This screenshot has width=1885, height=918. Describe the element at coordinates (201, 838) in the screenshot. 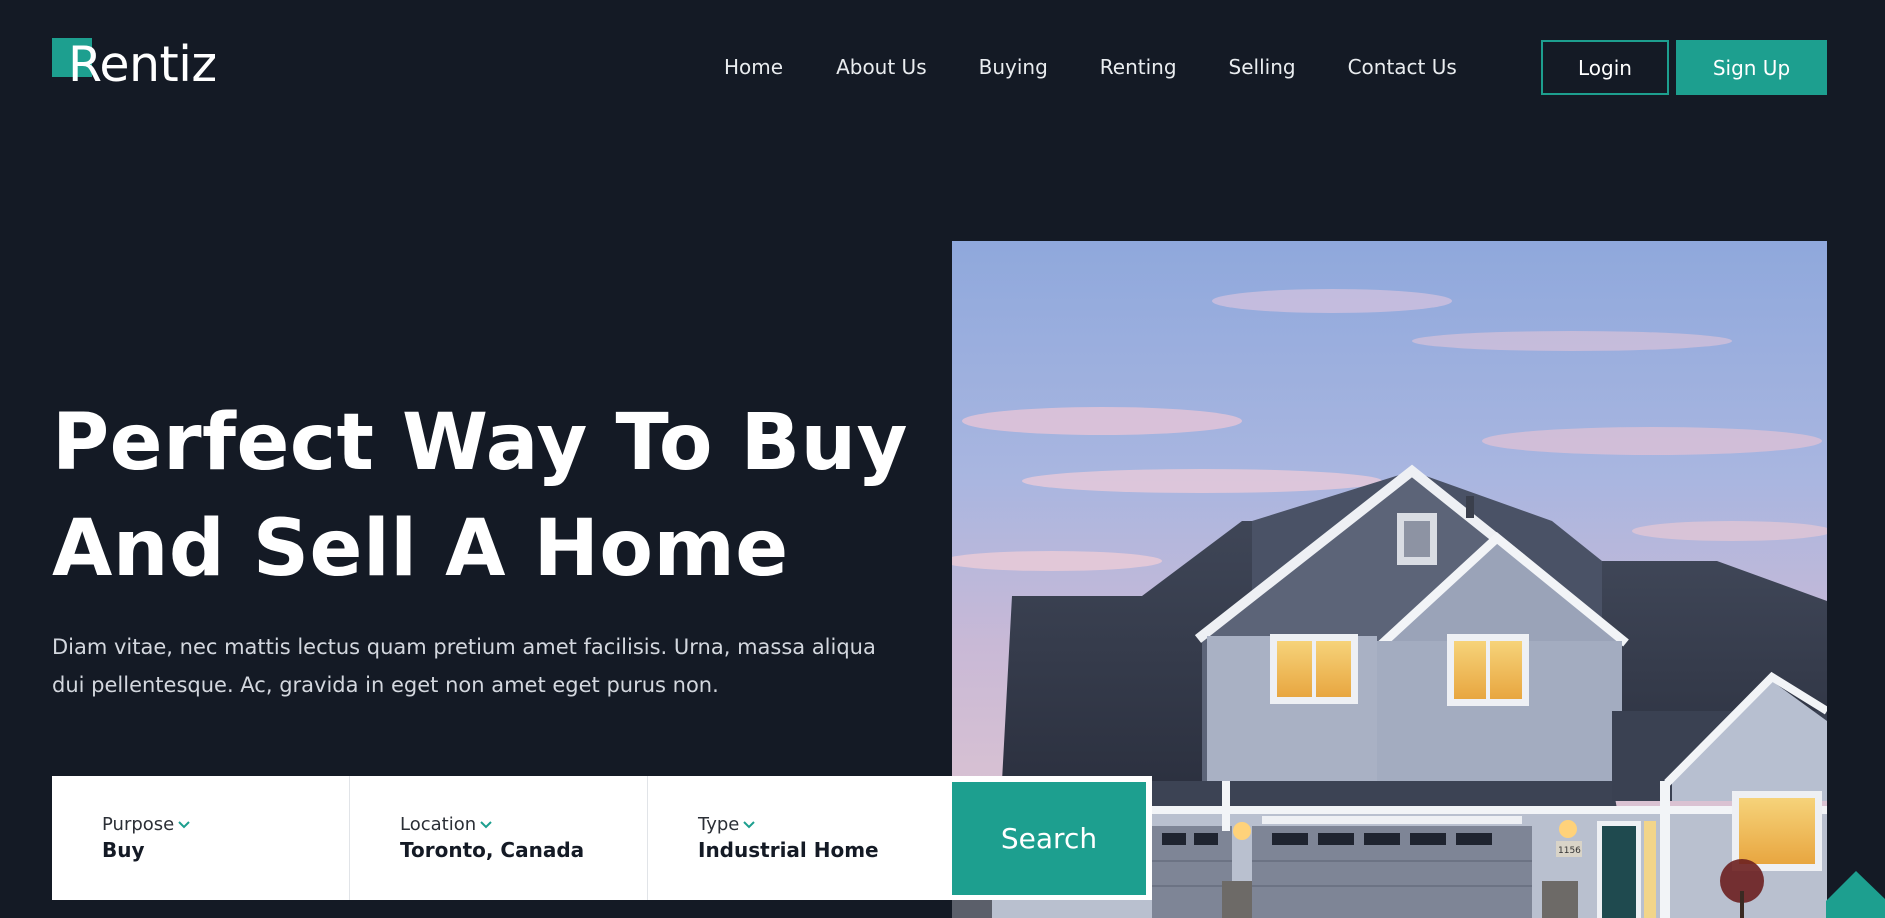

I see `purpose-select: Purpose Buy` at that location.